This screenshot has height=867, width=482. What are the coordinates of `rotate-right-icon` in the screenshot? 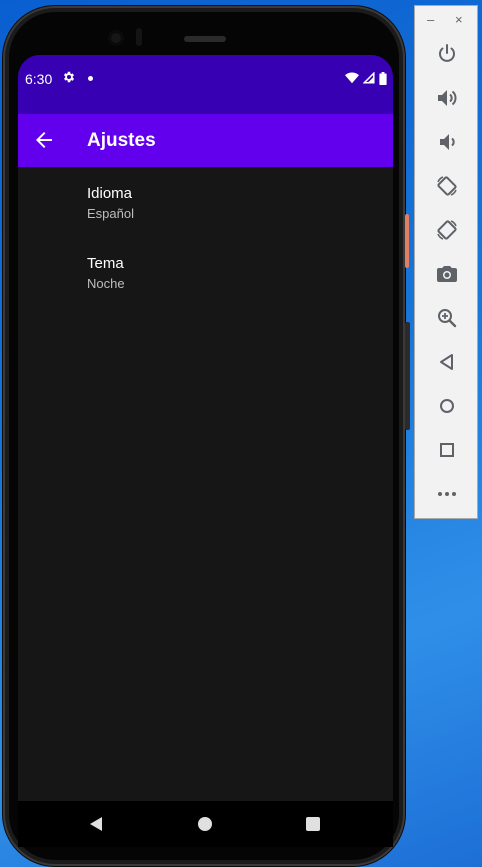 It's located at (447, 230).